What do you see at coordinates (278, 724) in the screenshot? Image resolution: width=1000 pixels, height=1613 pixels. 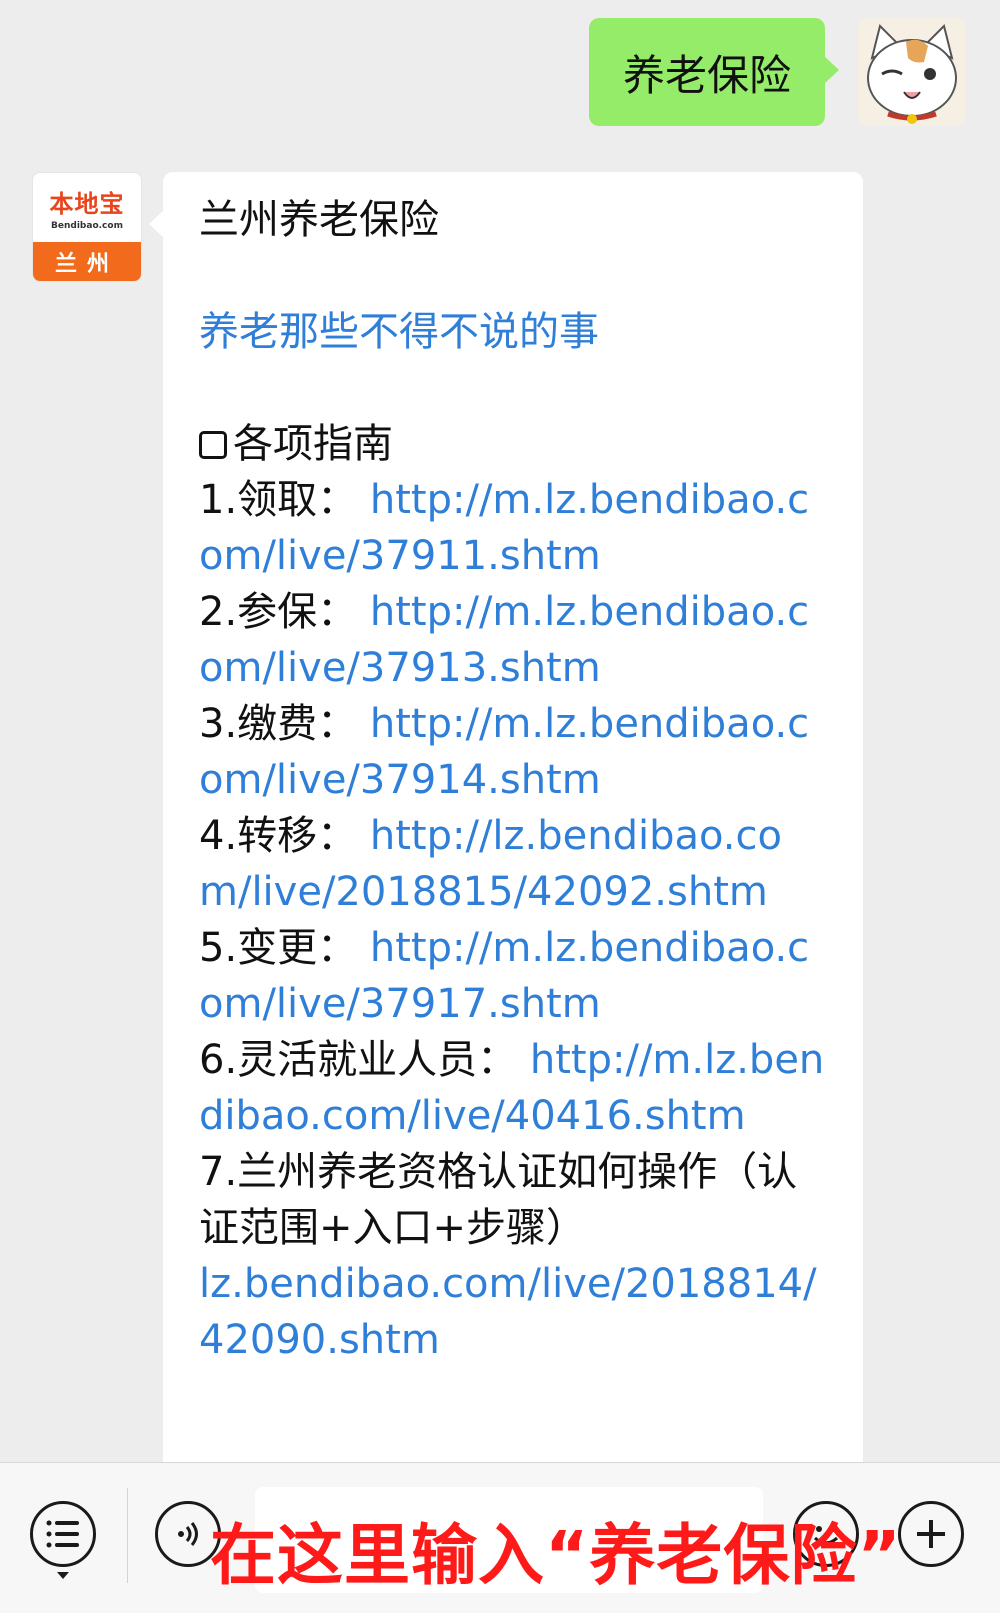 I see `guide-item-label: 3.缴费：` at bounding box center [278, 724].